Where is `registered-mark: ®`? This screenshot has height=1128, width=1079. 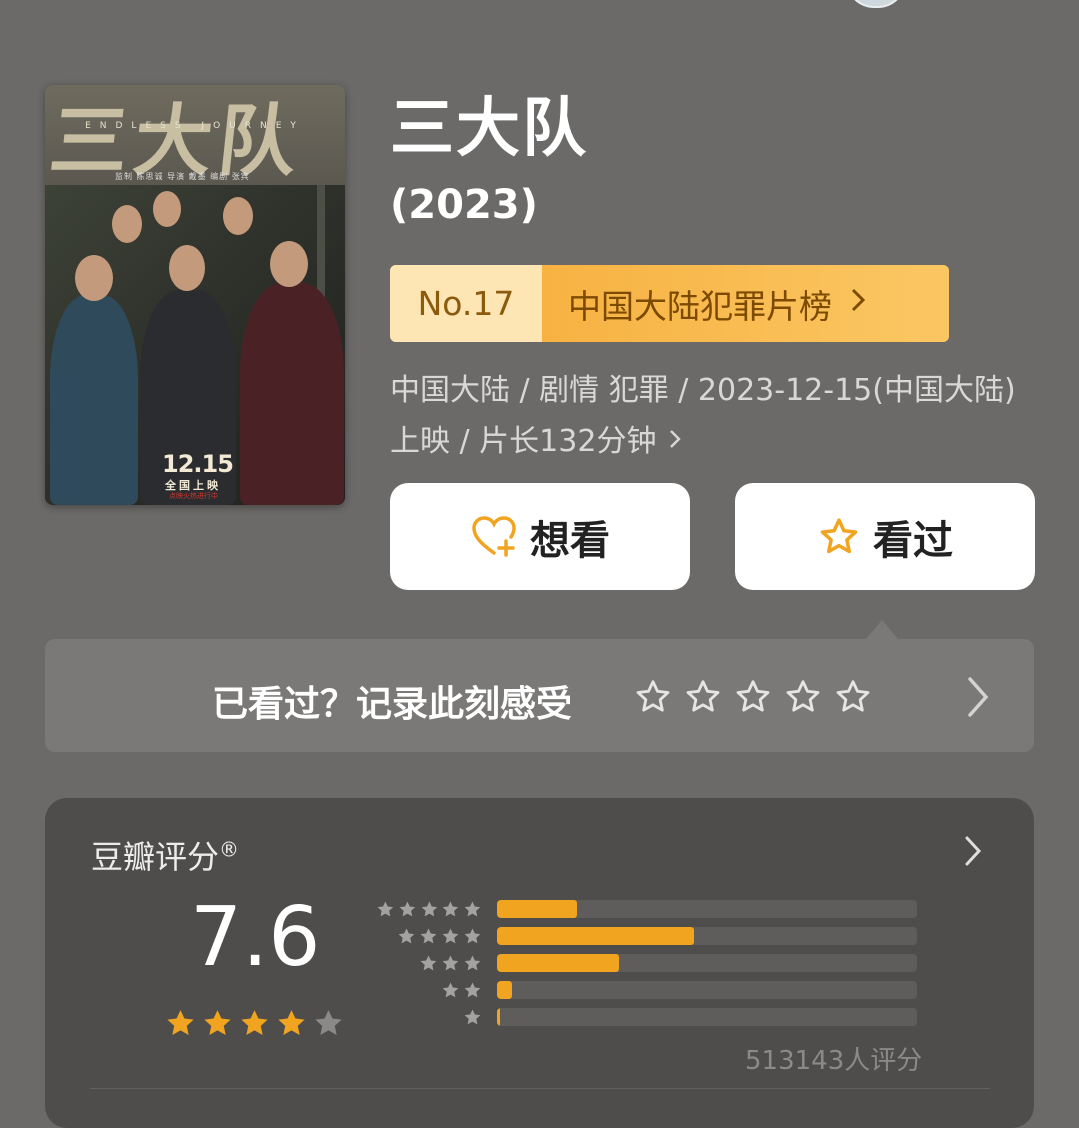 registered-mark: ® is located at coordinates (229, 849).